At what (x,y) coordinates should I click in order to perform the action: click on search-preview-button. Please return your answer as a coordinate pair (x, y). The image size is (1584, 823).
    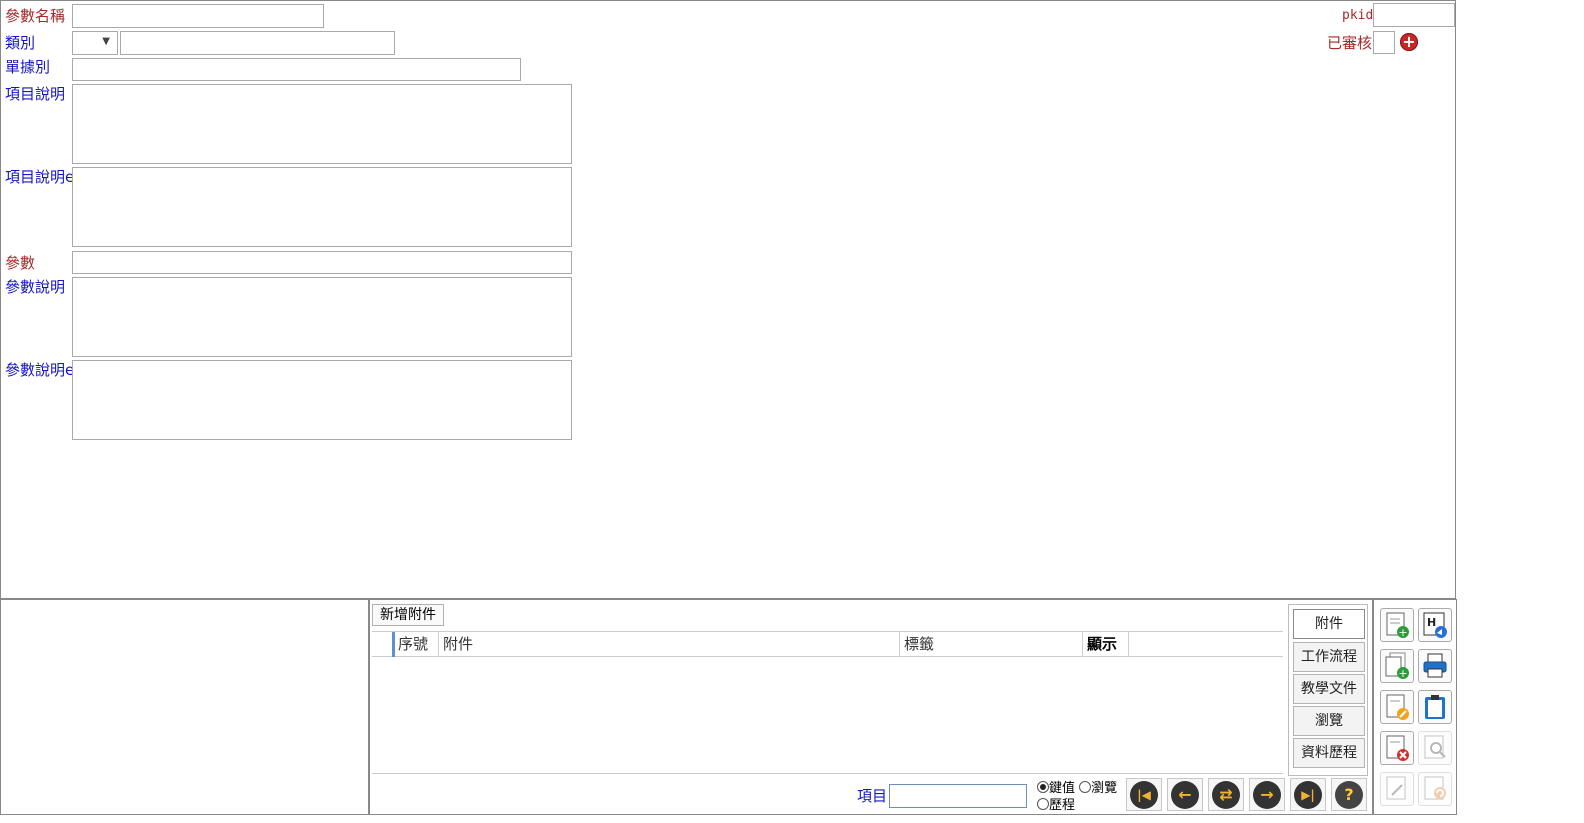
    Looking at the image, I should click on (1435, 748).